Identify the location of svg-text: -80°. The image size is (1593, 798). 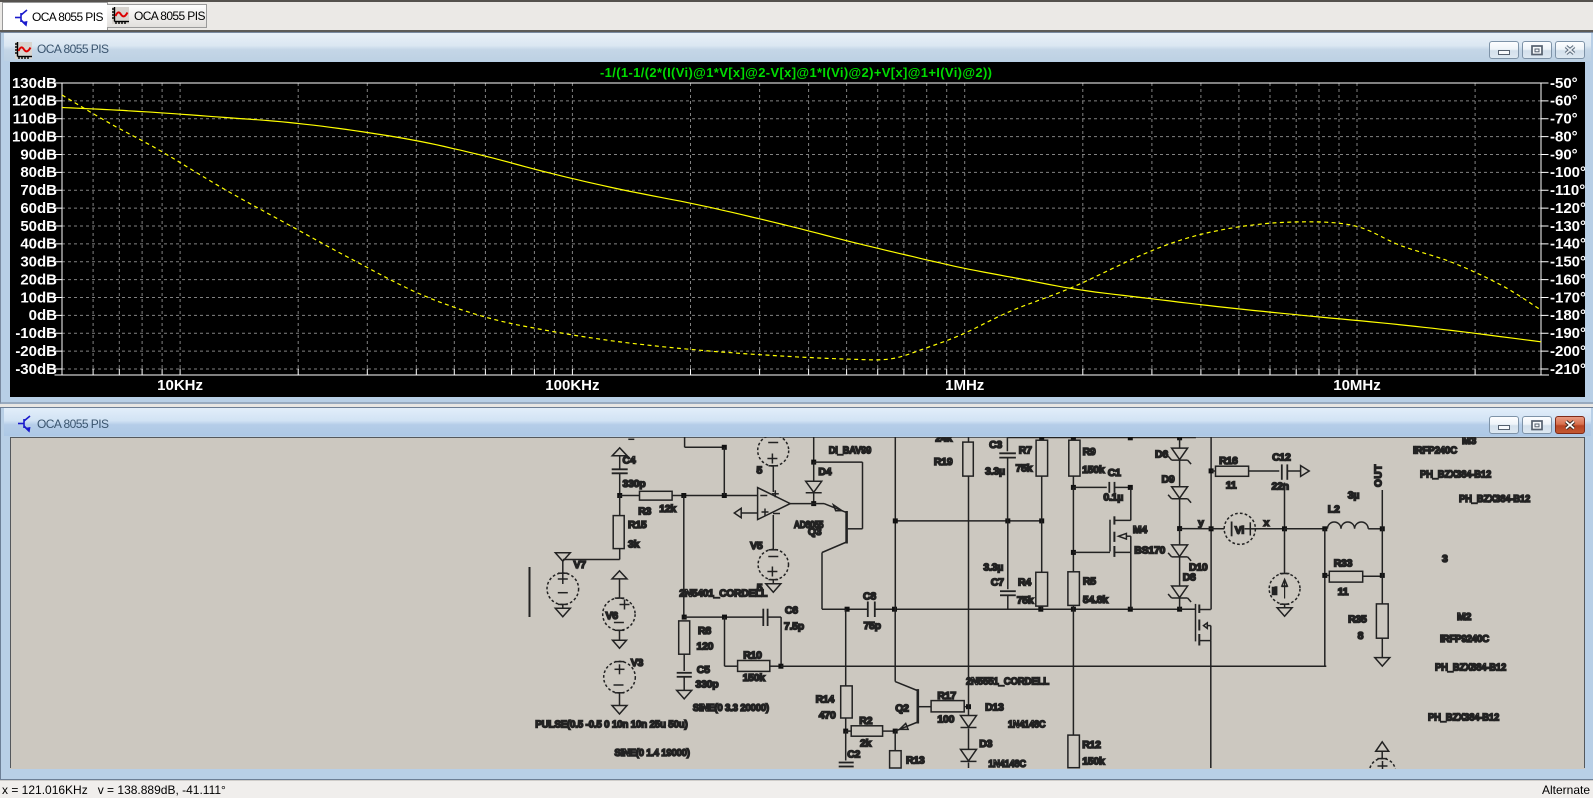
(1564, 136).